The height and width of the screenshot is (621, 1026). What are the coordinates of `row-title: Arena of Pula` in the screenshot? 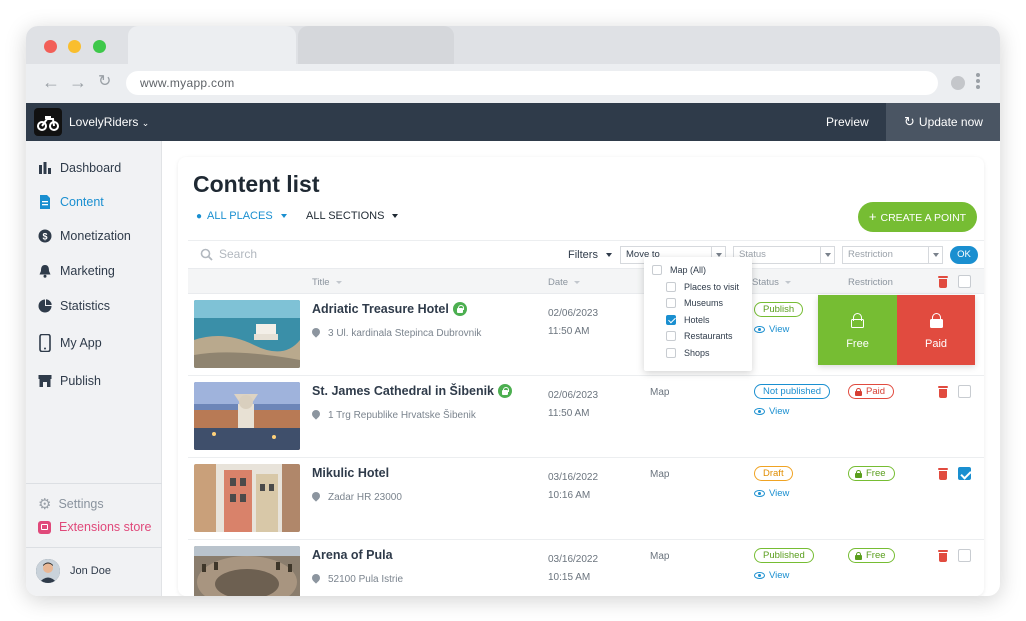 It's located at (352, 555).